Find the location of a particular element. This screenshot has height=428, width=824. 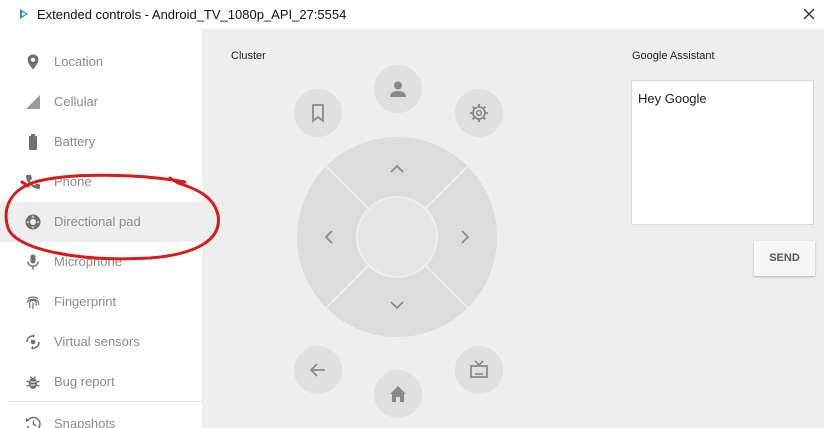

sidebar-item-label: Snapshots is located at coordinates (85, 422).